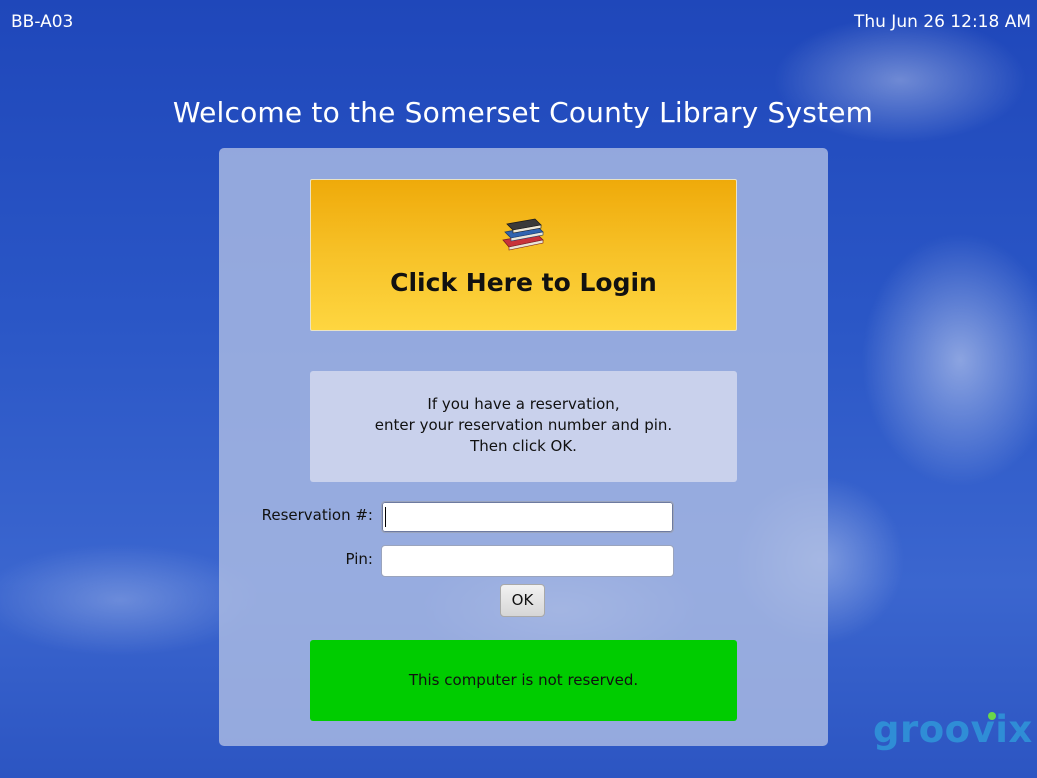  Describe the element at coordinates (523, 680) in the screenshot. I see `reservation-status: This computer is not reserved.` at that location.